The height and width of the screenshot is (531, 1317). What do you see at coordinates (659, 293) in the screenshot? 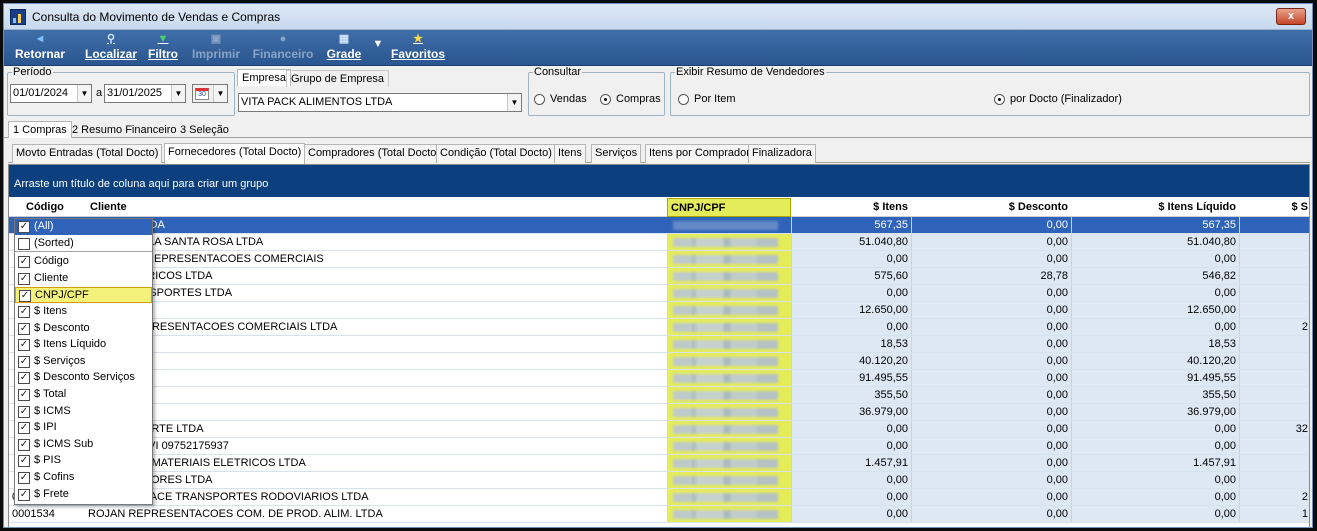
I see `table-row: OLET TRANSPORTES LTDA 0,00 0,00 0,00` at bounding box center [659, 293].